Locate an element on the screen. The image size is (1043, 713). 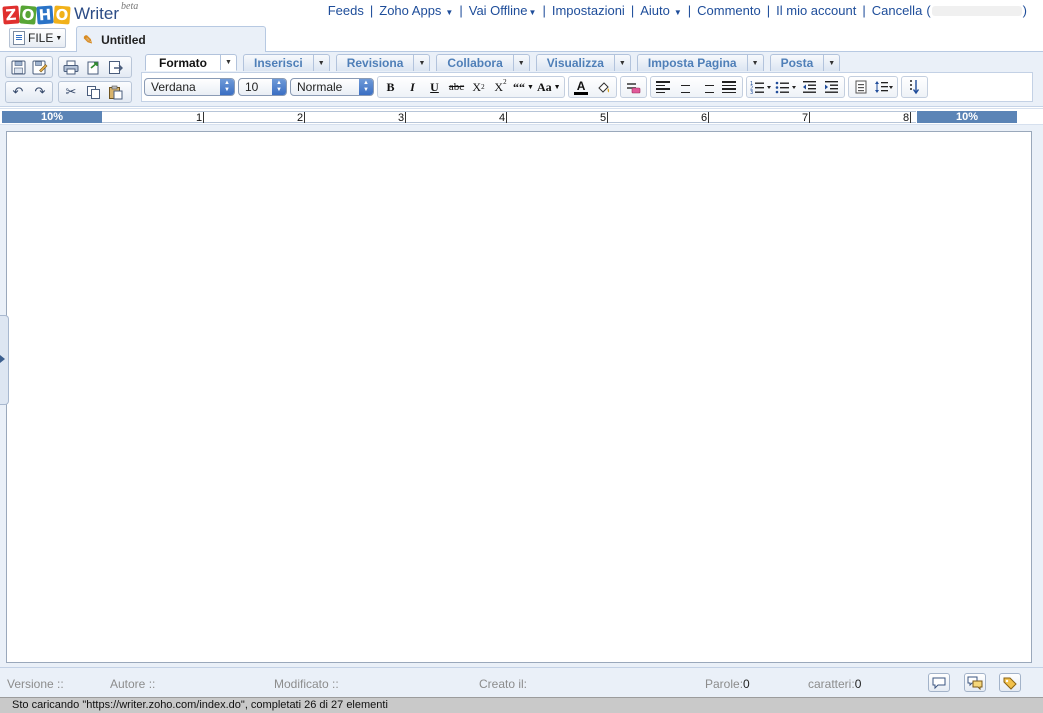
updown-arrows-icon: ▲ ▼ is located at coordinates (366, 87).